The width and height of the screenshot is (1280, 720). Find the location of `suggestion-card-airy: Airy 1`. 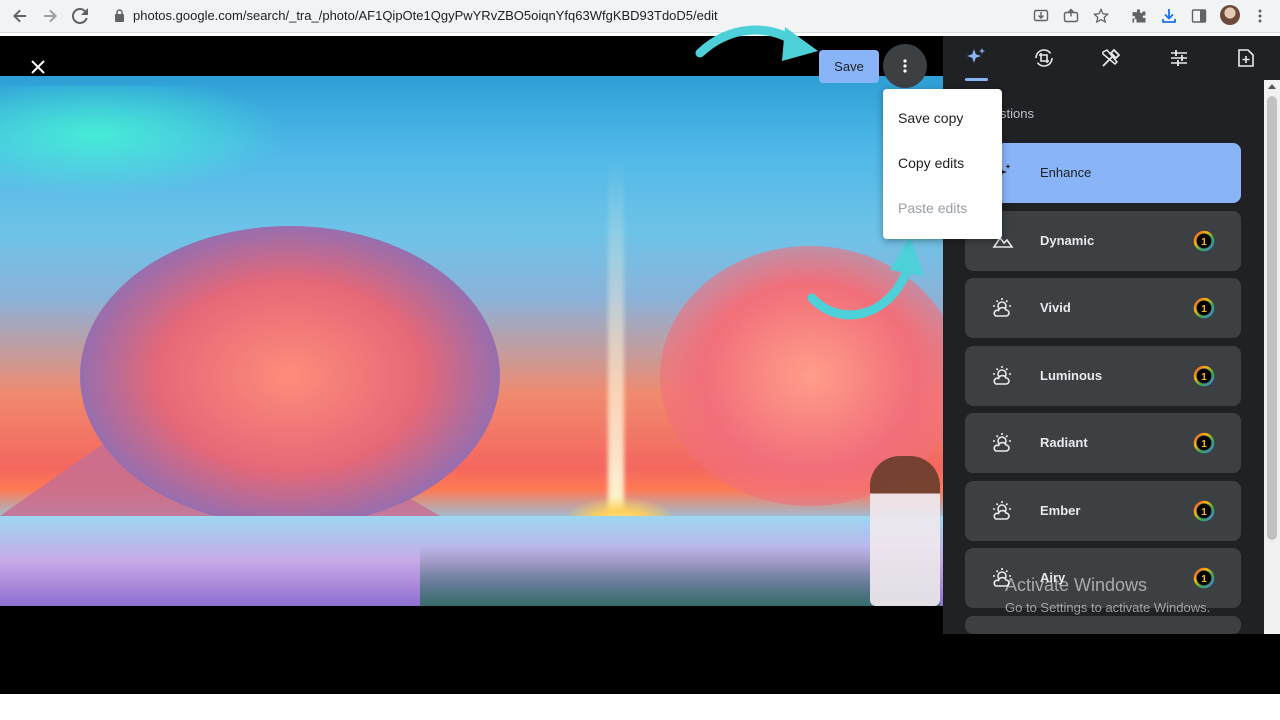

suggestion-card-airy: Airy 1 is located at coordinates (1103, 578).